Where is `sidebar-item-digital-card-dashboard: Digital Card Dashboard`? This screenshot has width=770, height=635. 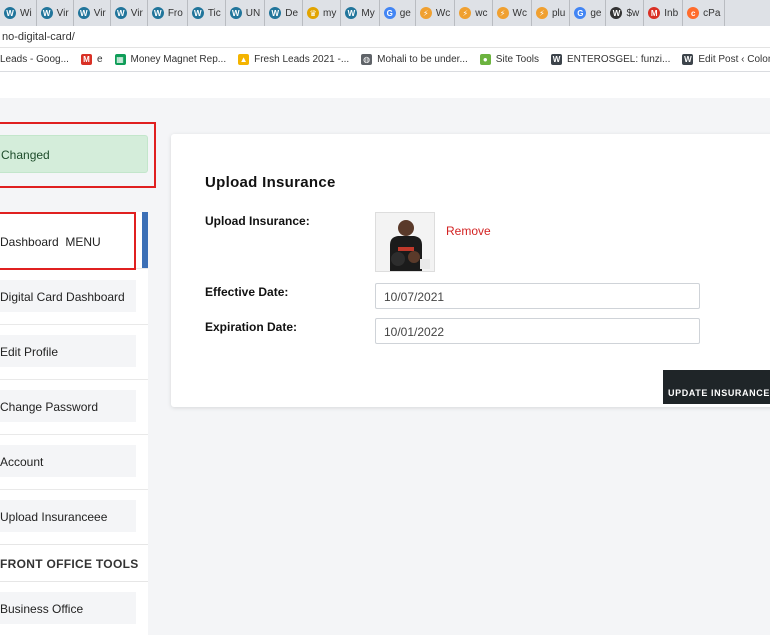
sidebar-item-digital-card-dashboard: Digital Card Dashboard is located at coordinates (68, 296).